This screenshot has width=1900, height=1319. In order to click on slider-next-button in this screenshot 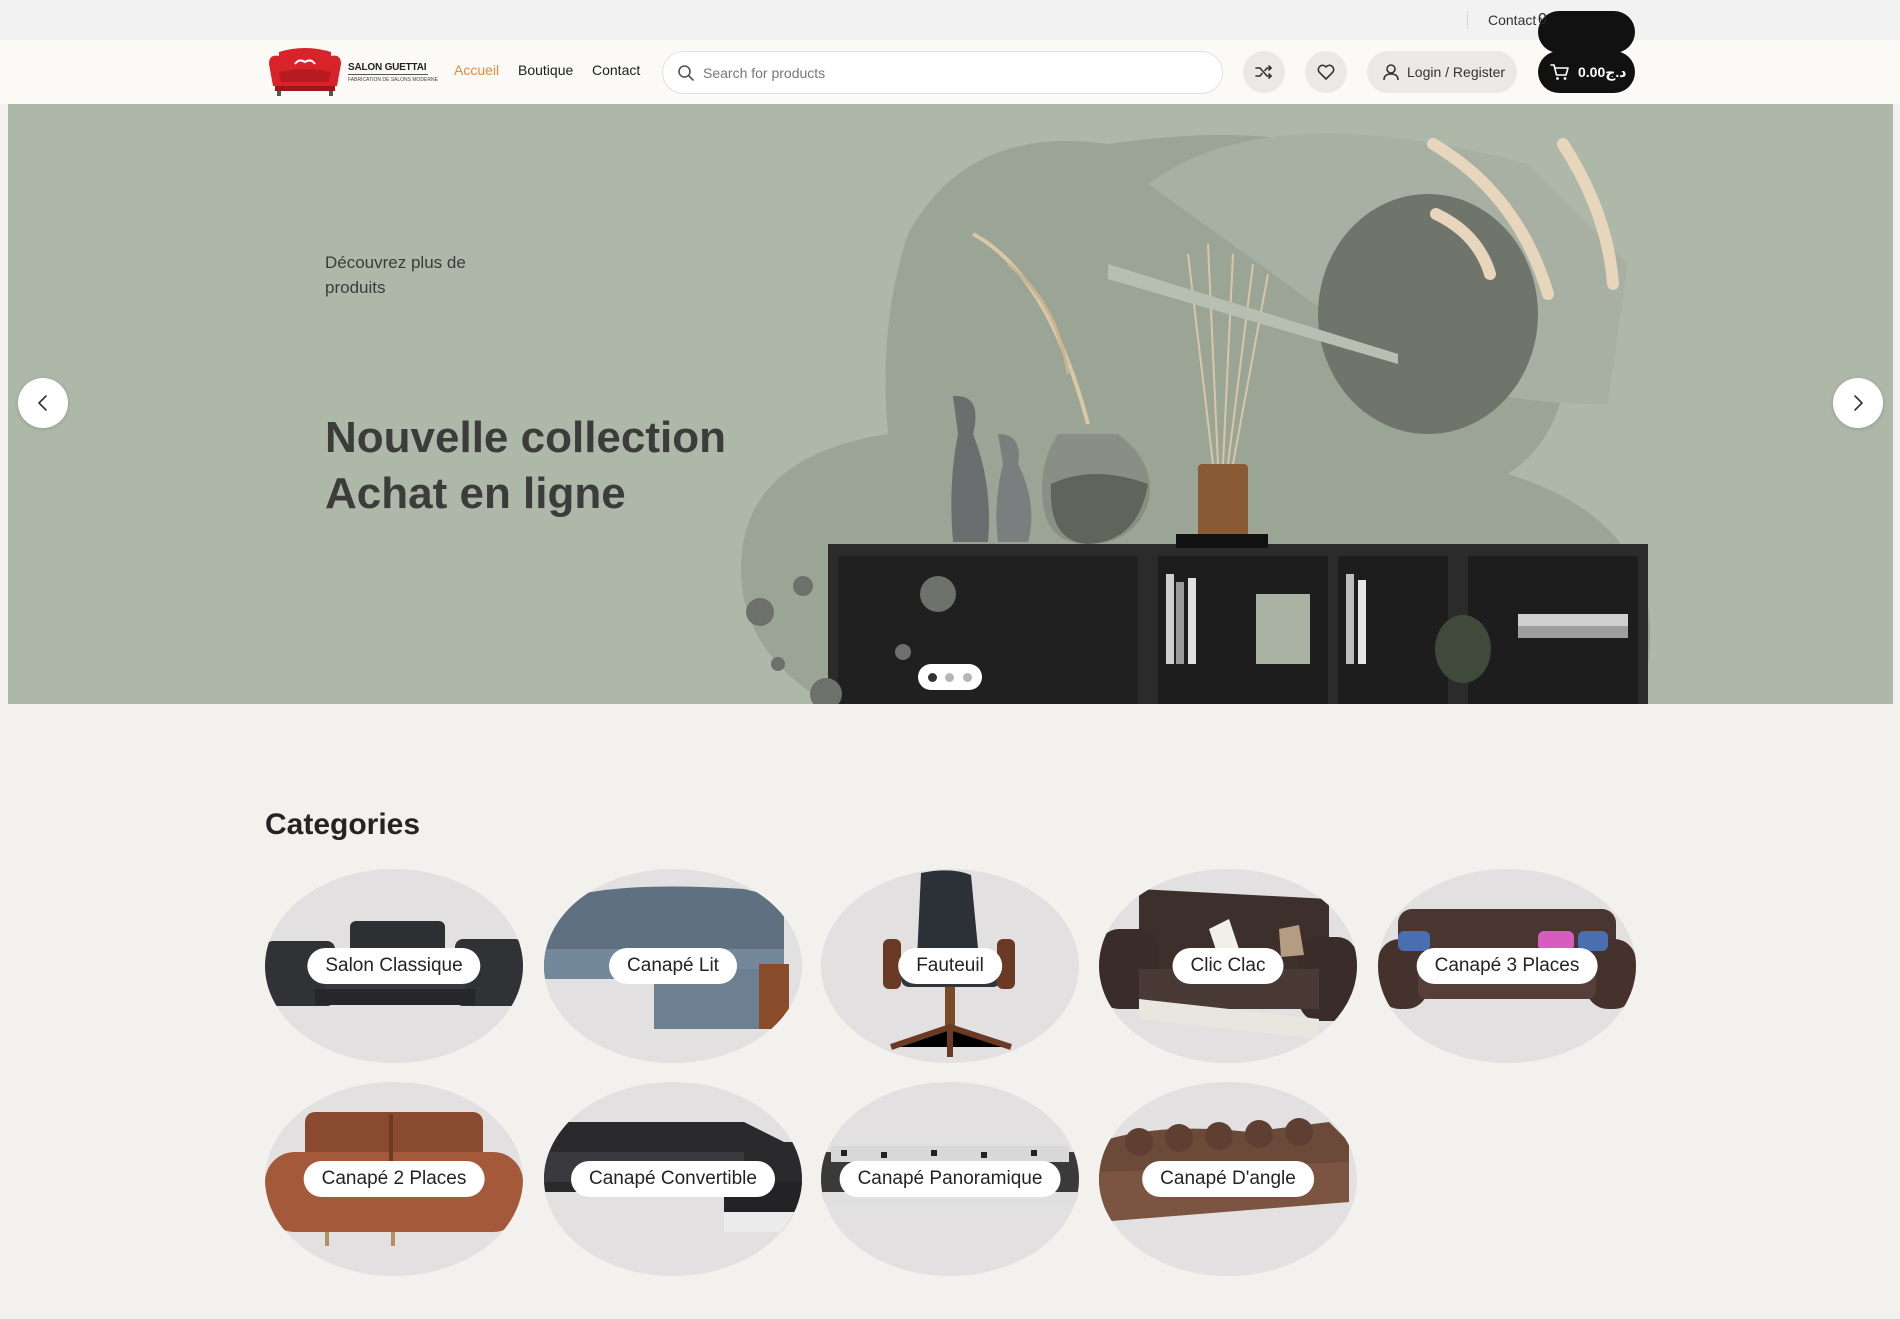, I will do `click(1858, 403)`.